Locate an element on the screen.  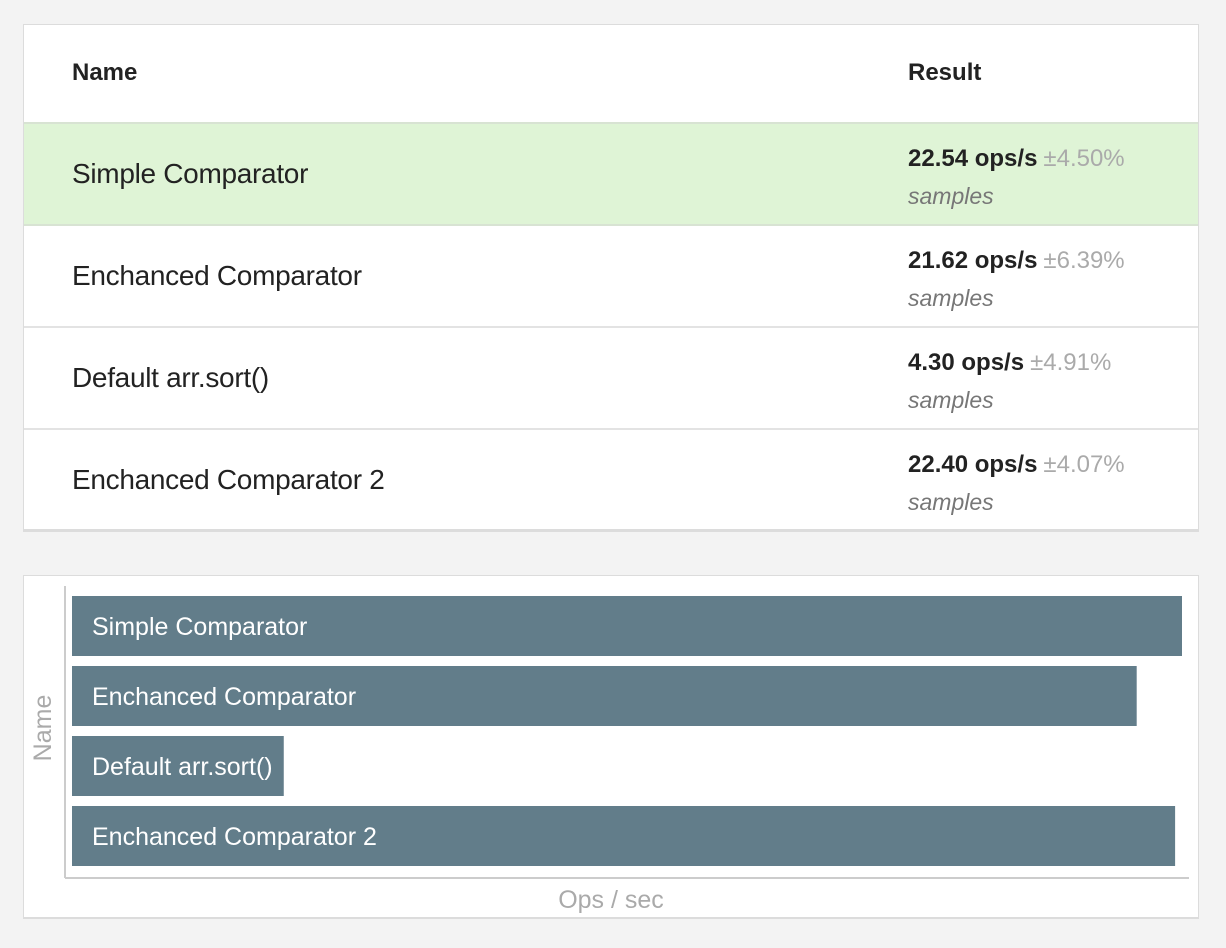
column-header-result: Result is located at coordinates (945, 72).